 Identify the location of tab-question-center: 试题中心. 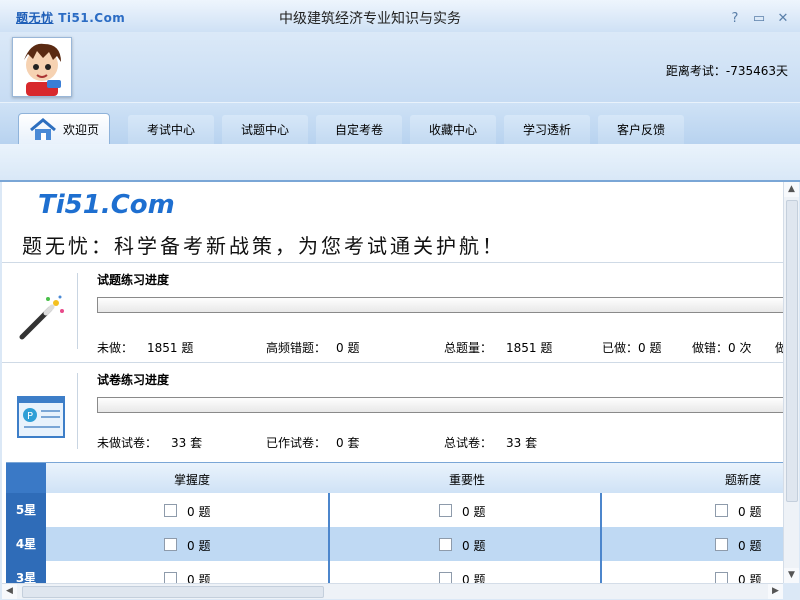
(265, 130).